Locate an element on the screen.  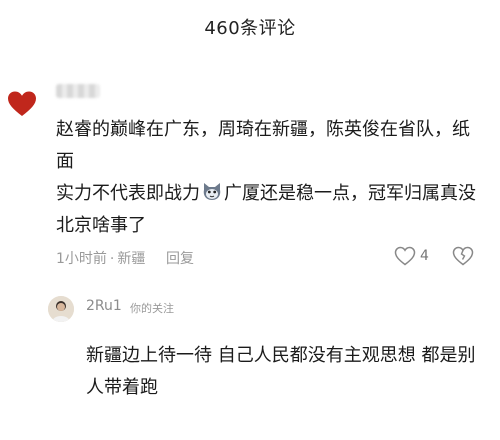
reply-username: 2Ru1 is located at coordinates (104, 306).